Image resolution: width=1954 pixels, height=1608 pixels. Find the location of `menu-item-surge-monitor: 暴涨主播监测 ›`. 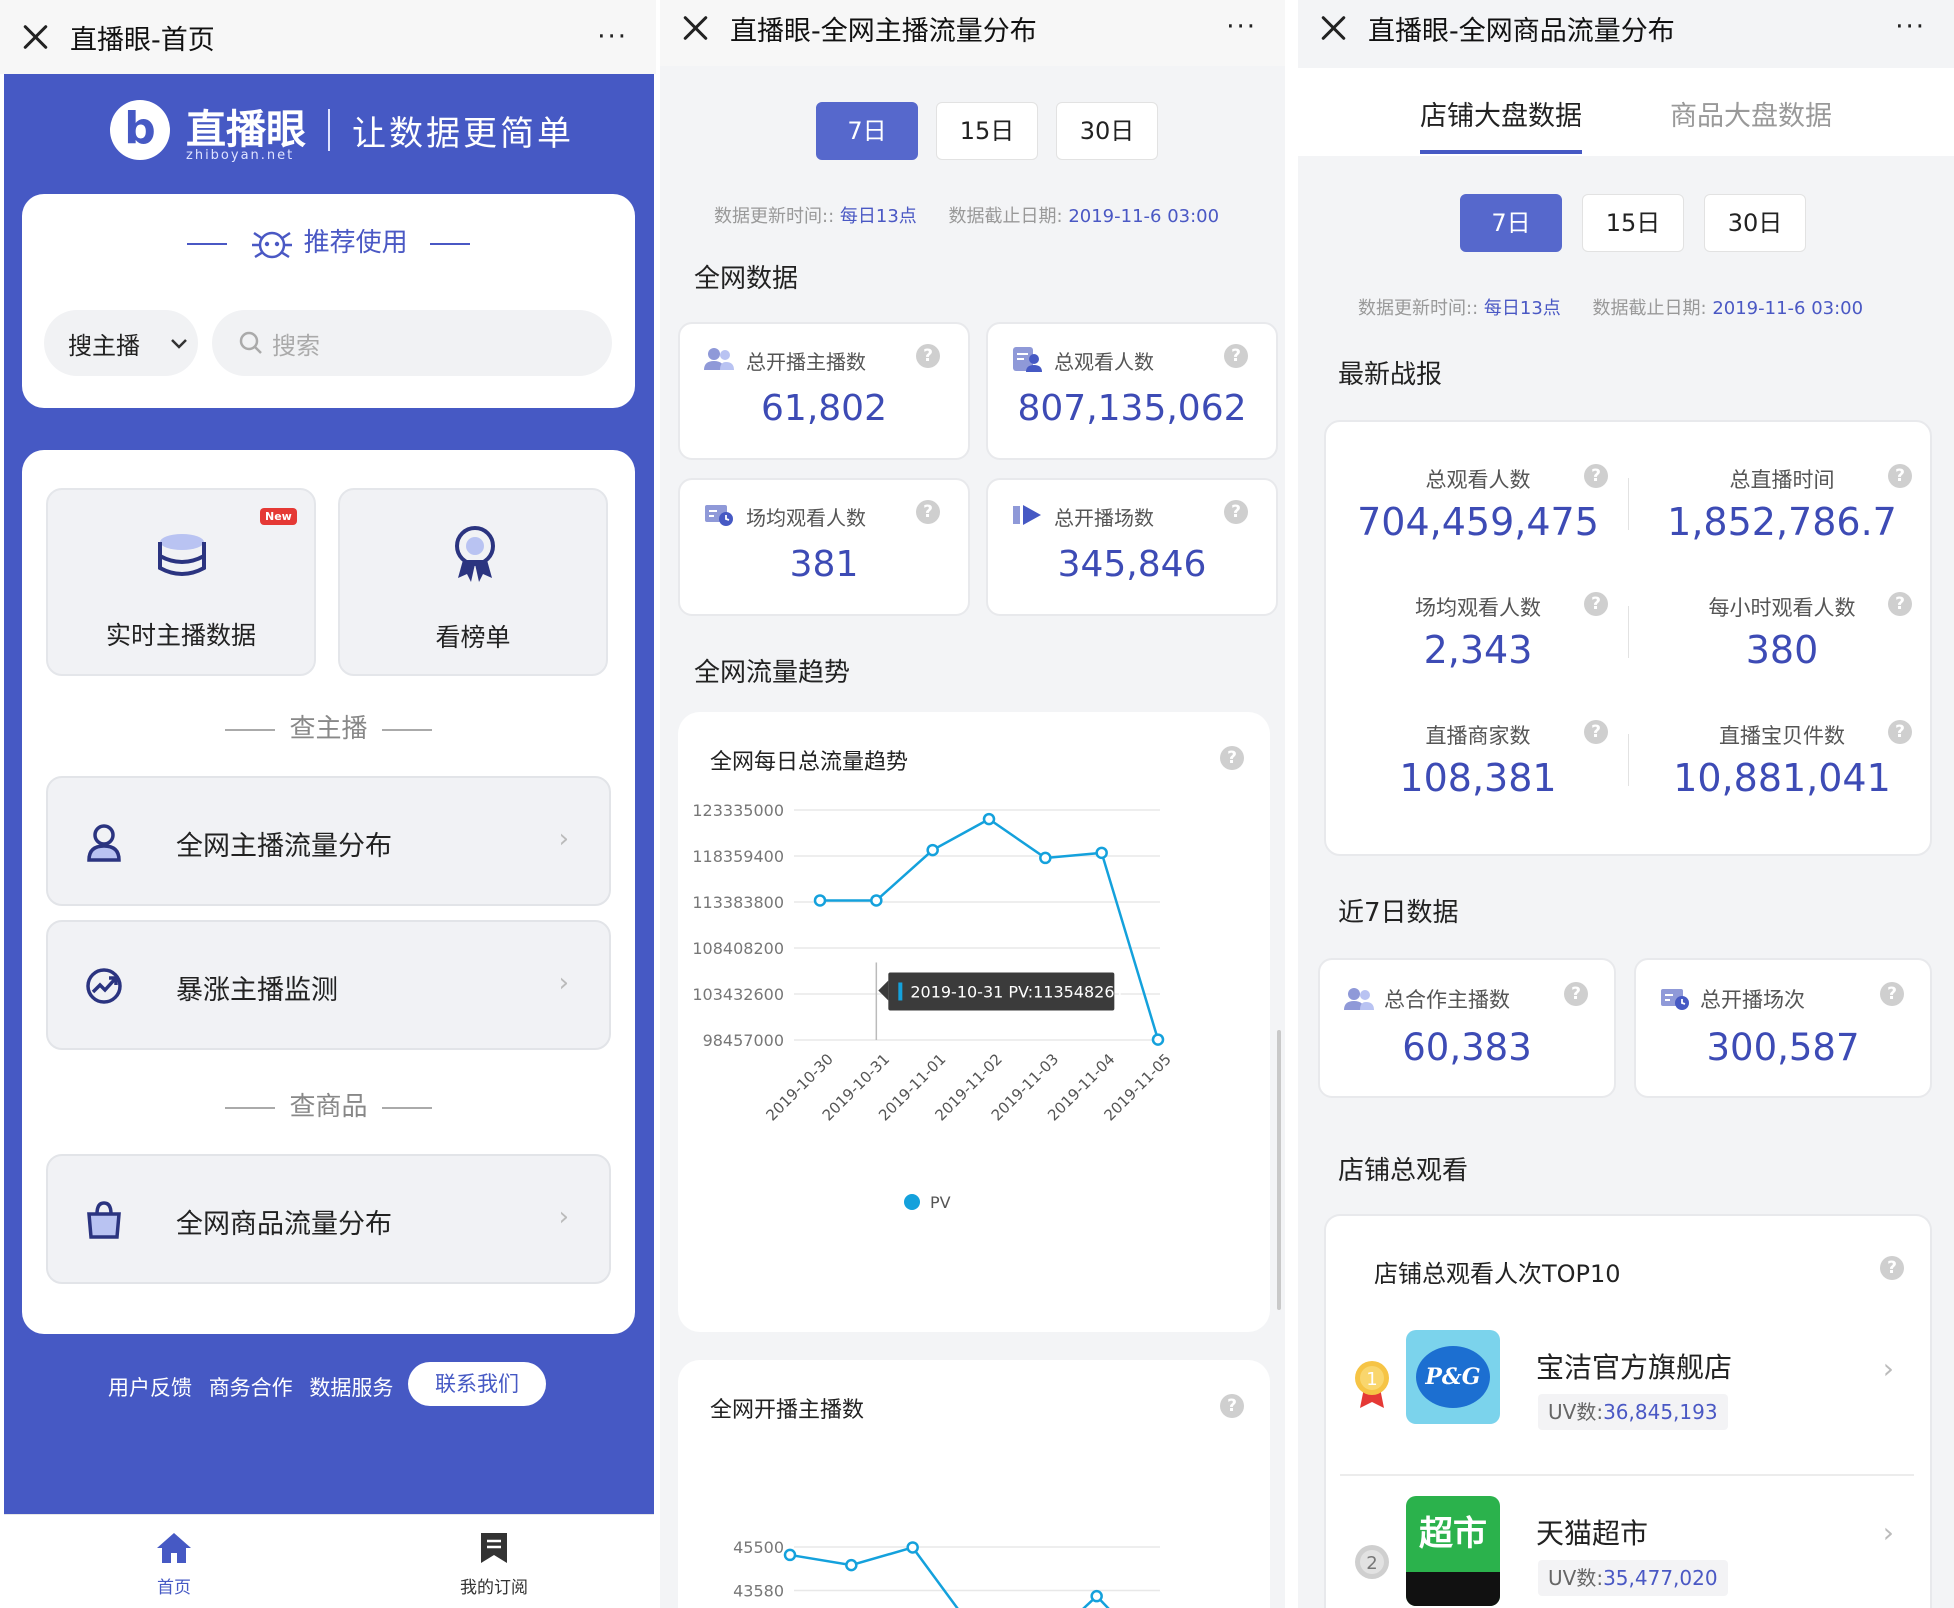

menu-item-surge-monitor: 暴涨主播监测 › is located at coordinates (328, 985).